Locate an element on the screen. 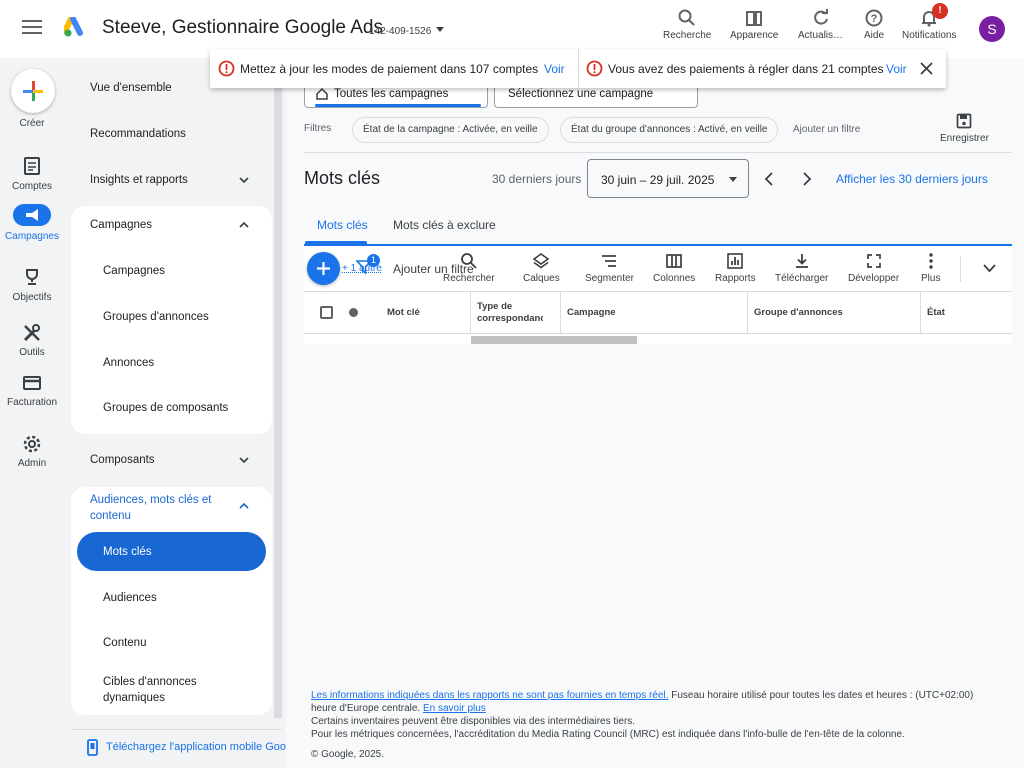 Image resolution: width=1024 pixels, height=768 pixels. trophy-icon is located at coordinates (32, 277).